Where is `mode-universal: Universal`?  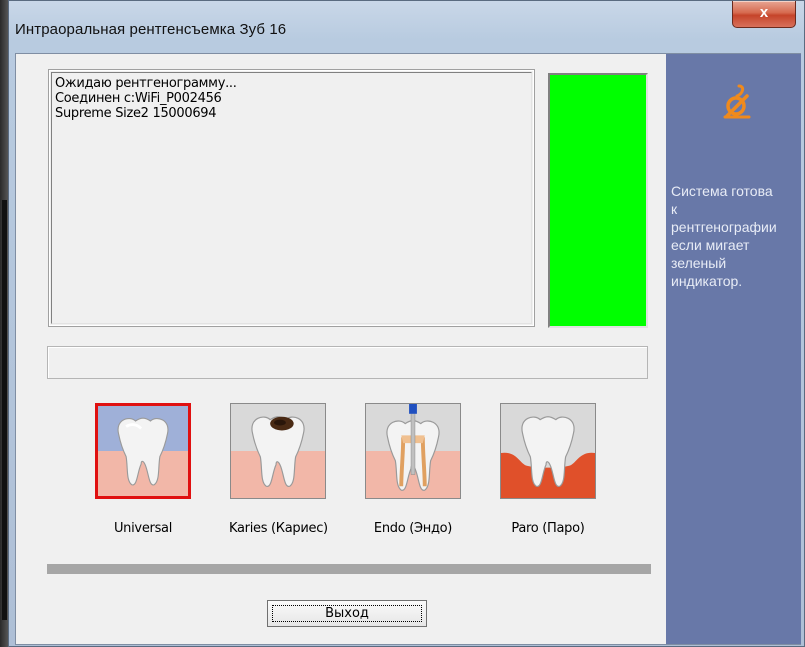
mode-universal: Universal is located at coordinates (143, 469).